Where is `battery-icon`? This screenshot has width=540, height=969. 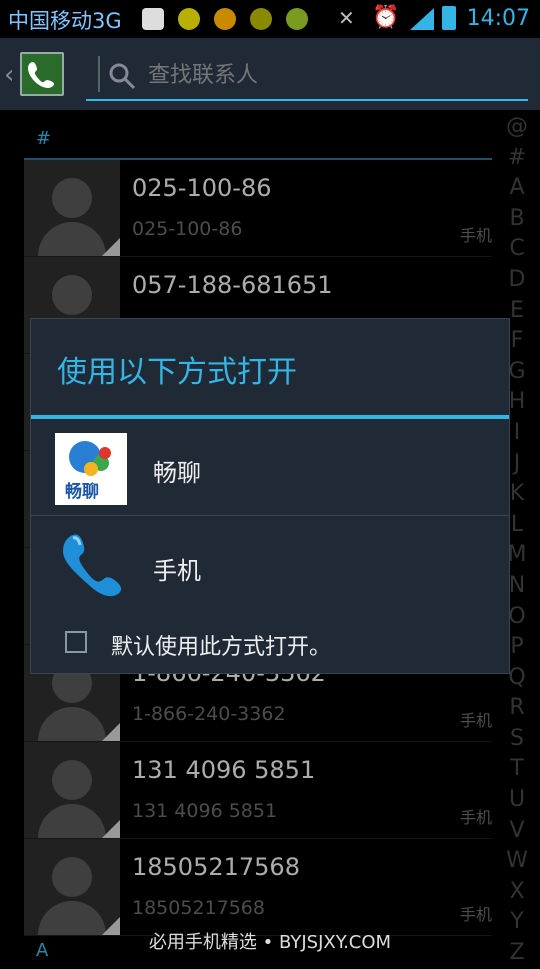
battery-icon is located at coordinates (449, 18).